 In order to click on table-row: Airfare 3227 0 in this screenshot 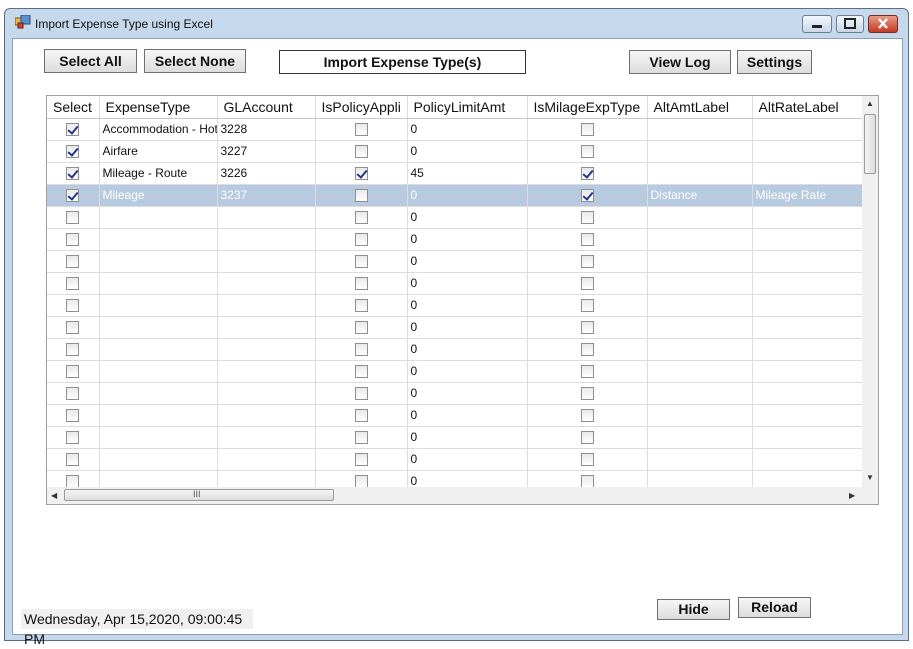, I will do `click(454, 151)`.